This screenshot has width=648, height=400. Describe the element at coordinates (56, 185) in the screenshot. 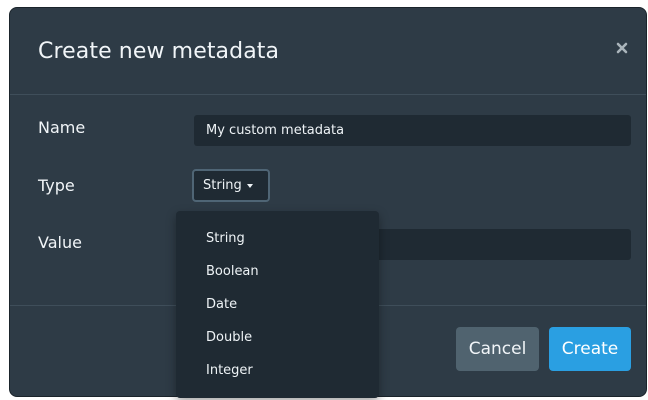

I see `type-label: Type` at that location.